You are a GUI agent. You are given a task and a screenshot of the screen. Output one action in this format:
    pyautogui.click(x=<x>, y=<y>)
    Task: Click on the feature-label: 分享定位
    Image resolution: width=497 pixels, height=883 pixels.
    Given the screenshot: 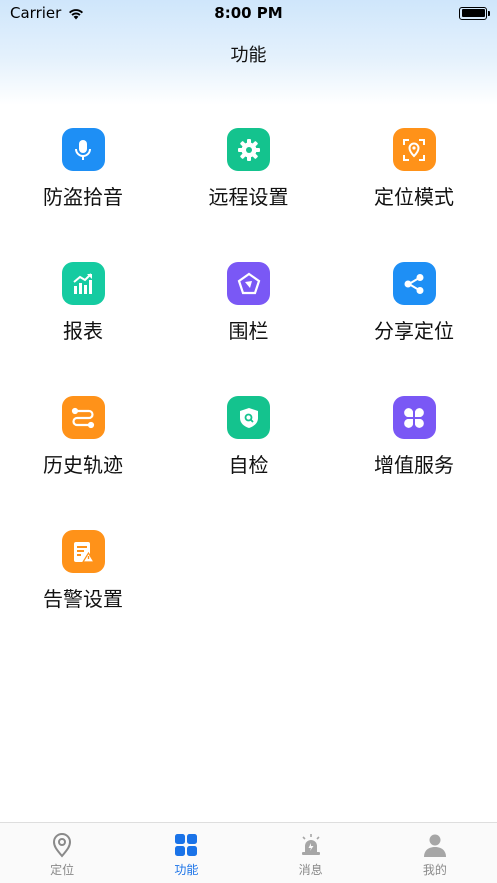 What is the action you would take?
    pyautogui.click(x=414, y=331)
    